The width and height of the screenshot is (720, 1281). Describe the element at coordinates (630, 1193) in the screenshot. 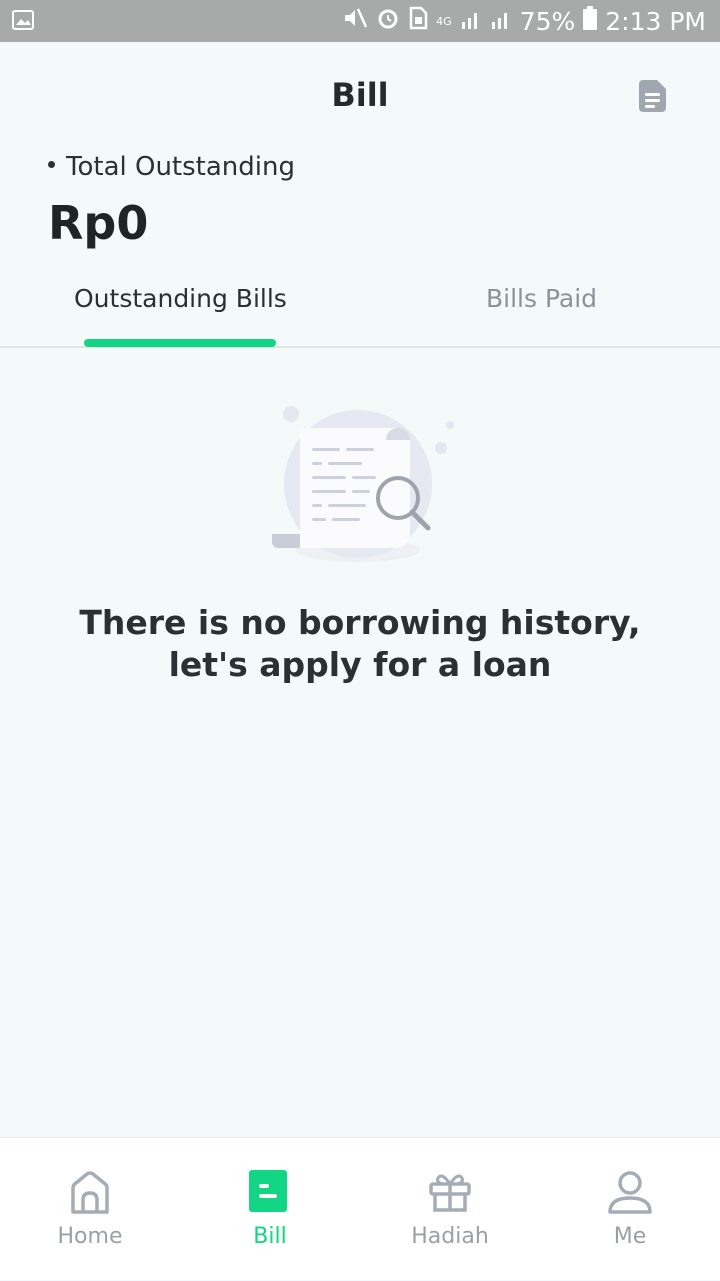

I see `profile-icon` at that location.